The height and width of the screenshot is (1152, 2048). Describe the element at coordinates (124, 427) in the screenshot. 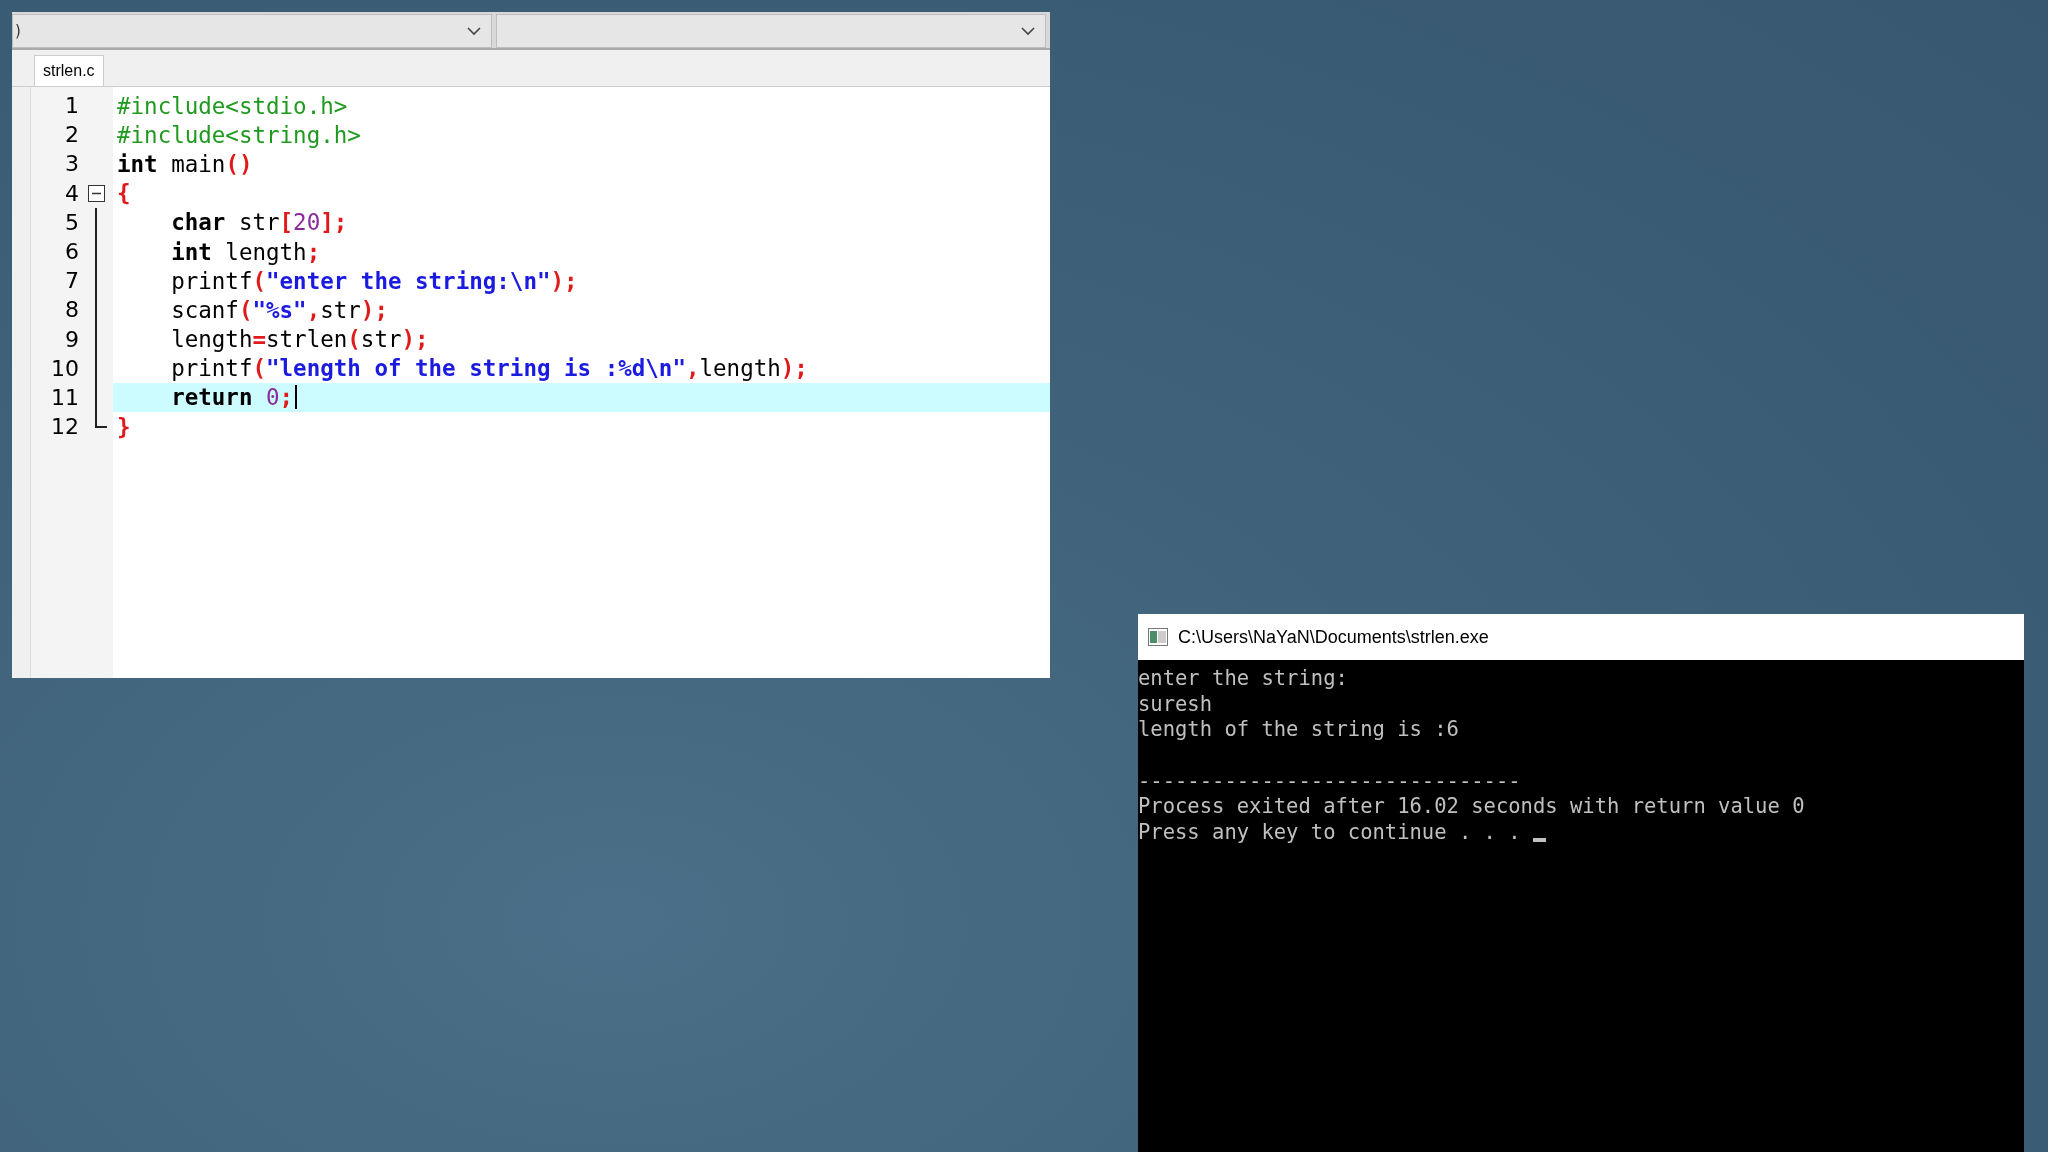

I see `code-line: }` at that location.